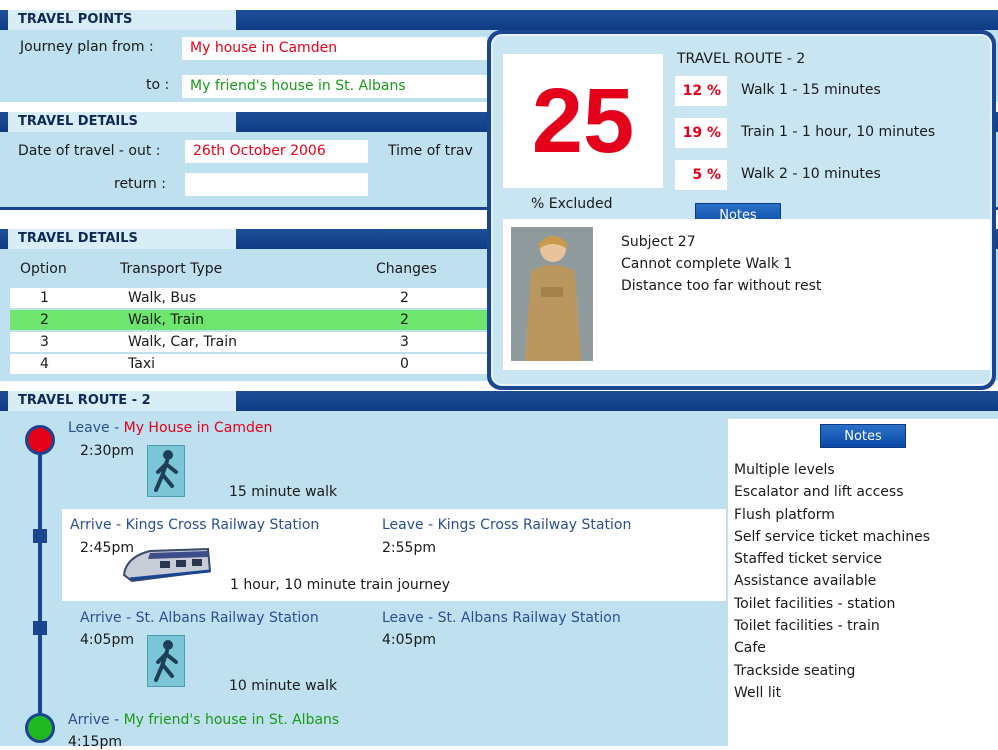  I want to click on end-dot-icon, so click(40, 728).